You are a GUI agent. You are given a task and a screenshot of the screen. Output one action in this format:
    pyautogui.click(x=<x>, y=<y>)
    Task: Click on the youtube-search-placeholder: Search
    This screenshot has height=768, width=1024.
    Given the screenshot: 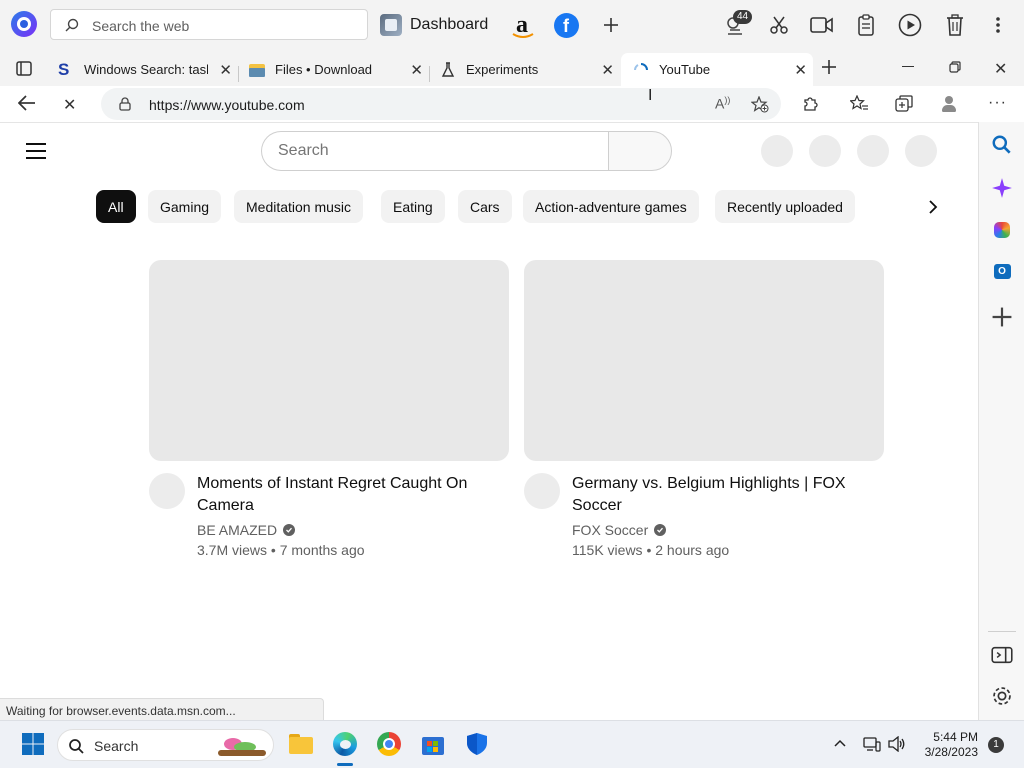 What is the action you would take?
    pyautogui.click(x=303, y=150)
    